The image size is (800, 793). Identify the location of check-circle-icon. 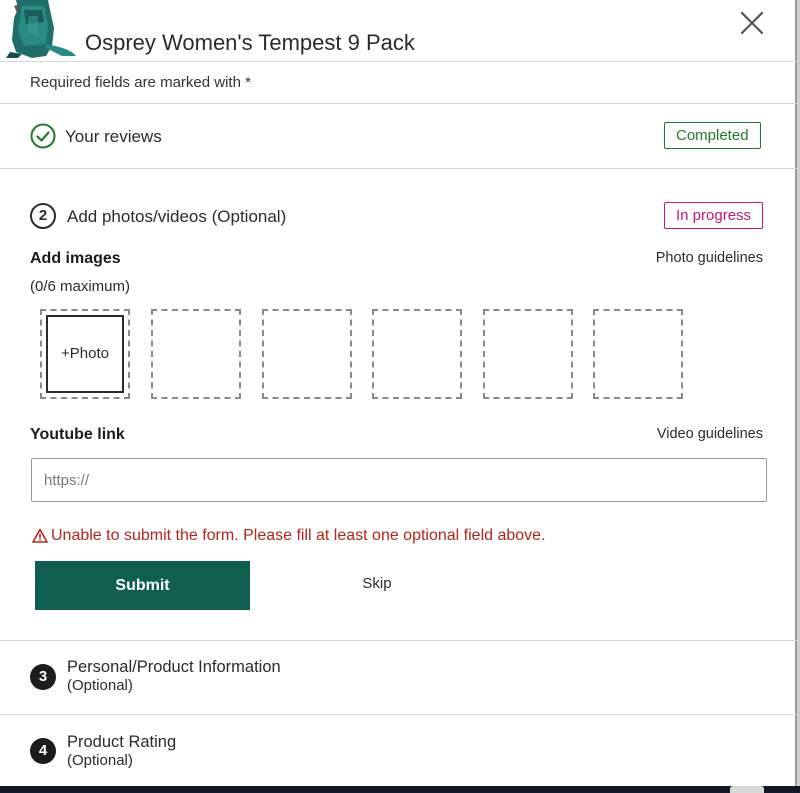
(43, 136).